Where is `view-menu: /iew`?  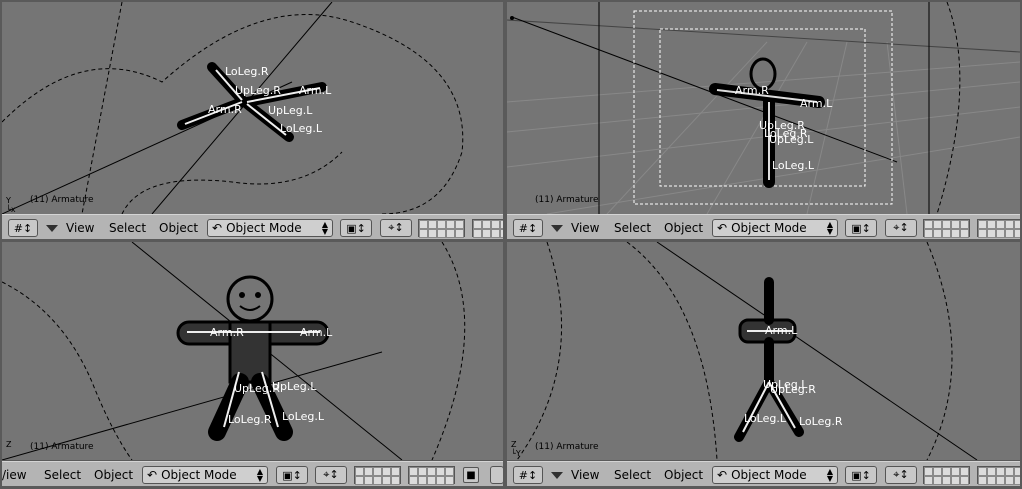 view-menu: /iew is located at coordinates (14, 475).